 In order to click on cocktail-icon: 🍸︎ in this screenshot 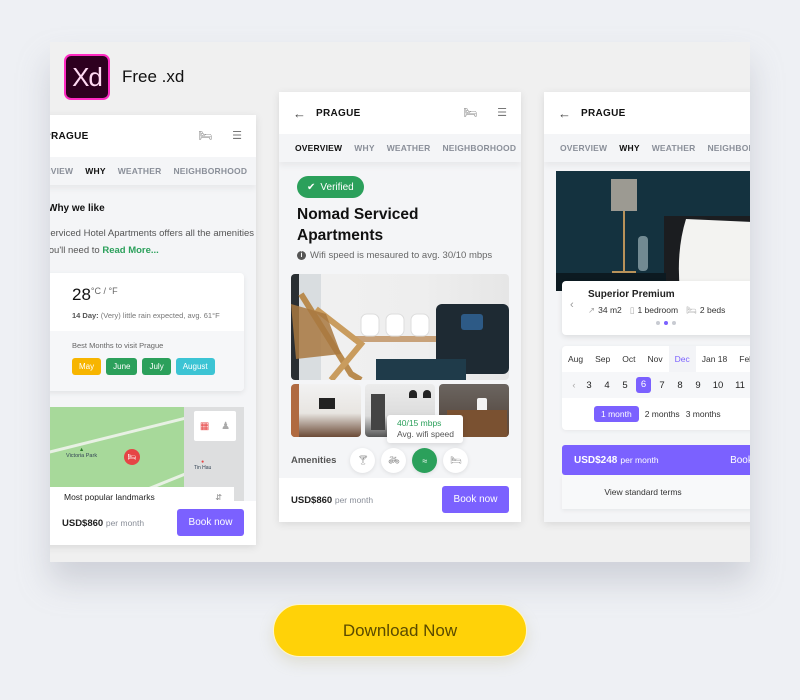, I will do `click(363, 460)`.